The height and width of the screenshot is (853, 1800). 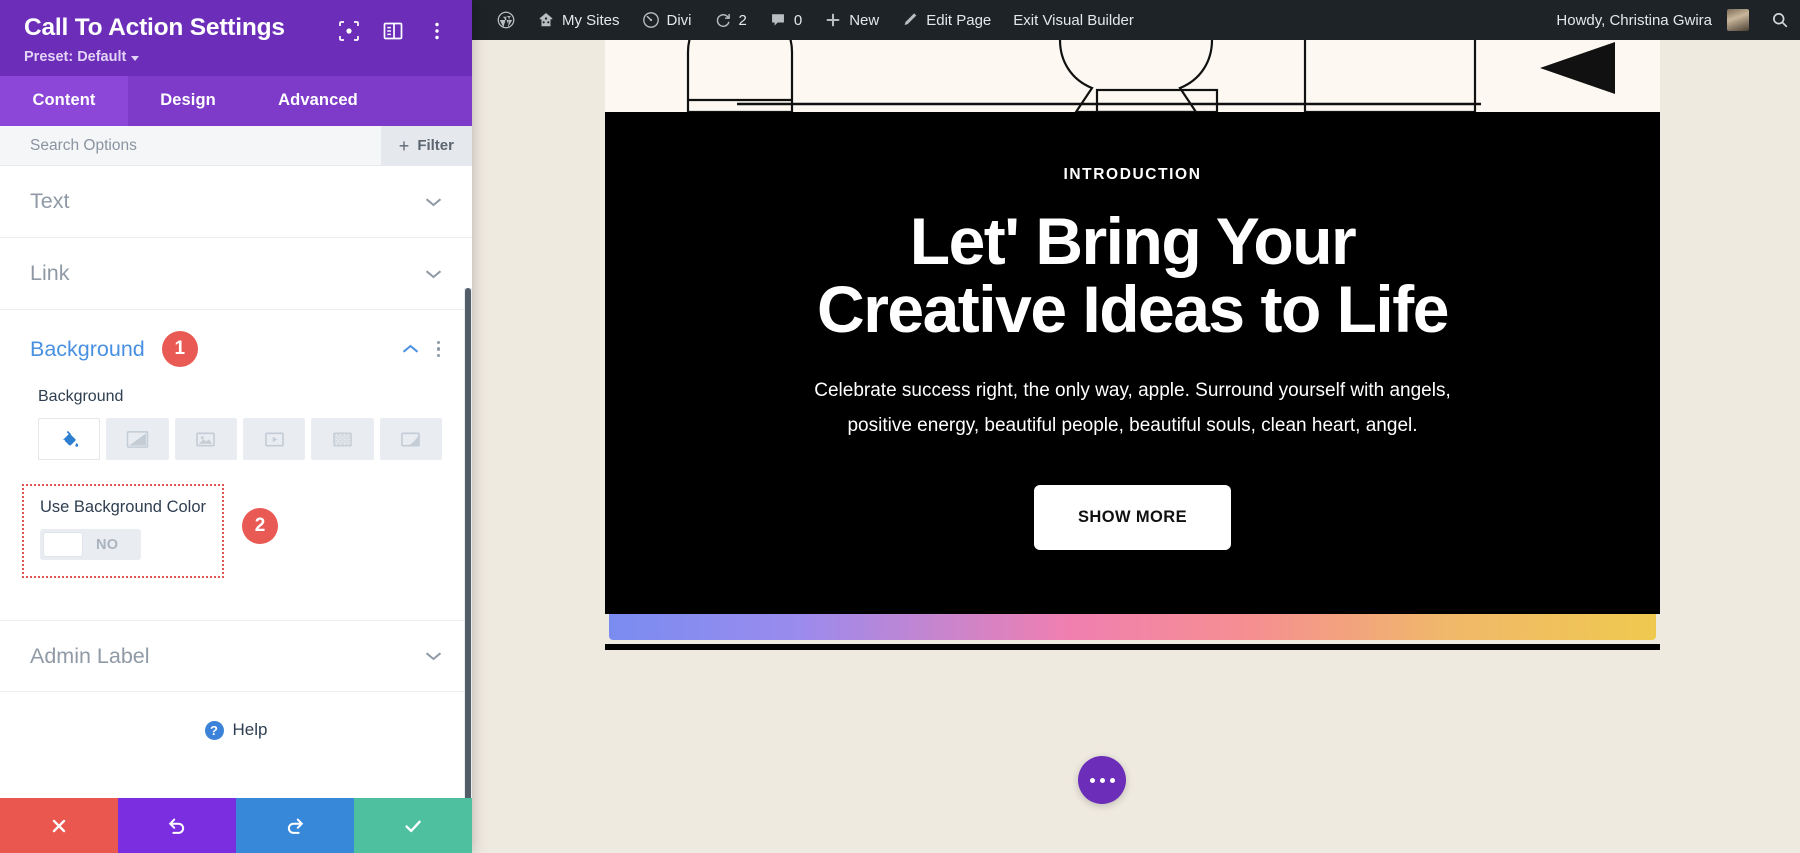 I want to click on background-field-label: Background, so click(x=81, y=397).